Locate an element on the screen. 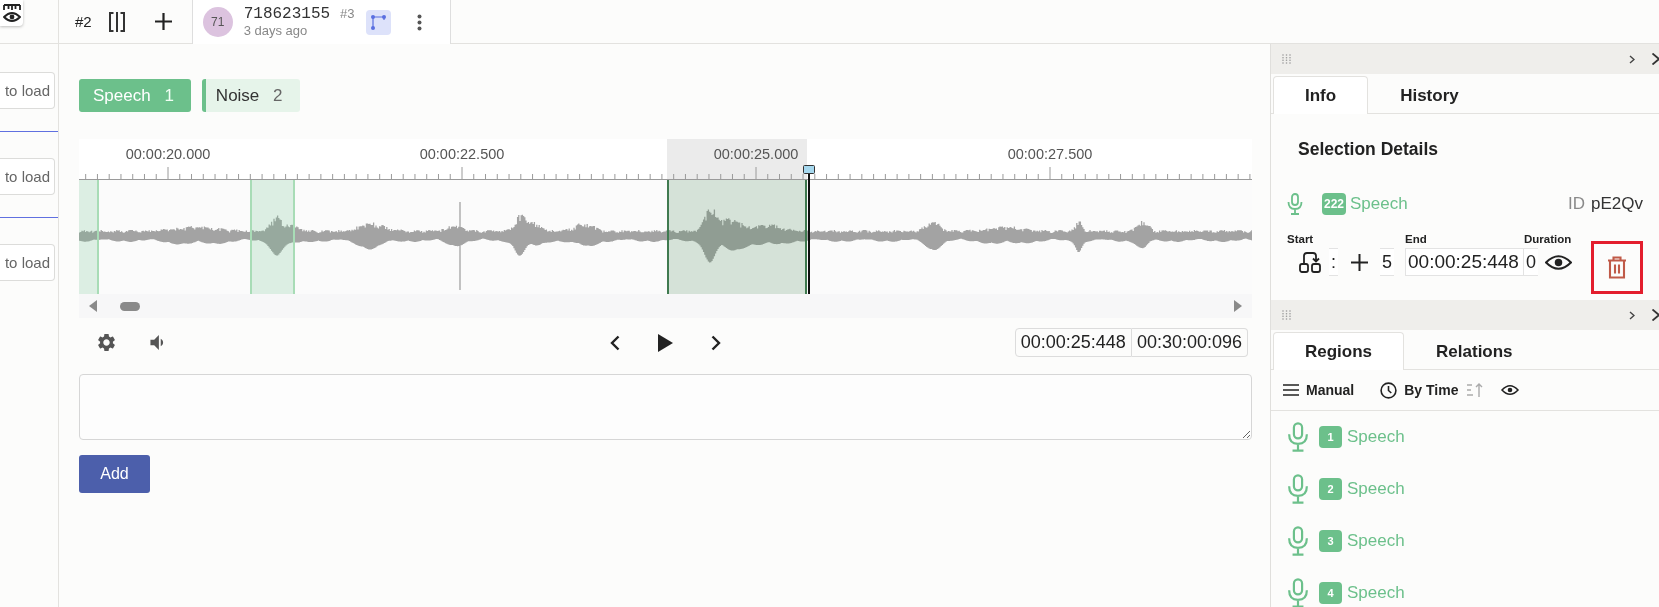  clock-icon is located at coordinates (1389, 390).